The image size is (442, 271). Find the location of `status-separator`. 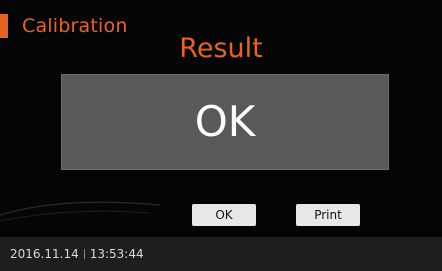

status-separator is located at coordinates (84, 254).